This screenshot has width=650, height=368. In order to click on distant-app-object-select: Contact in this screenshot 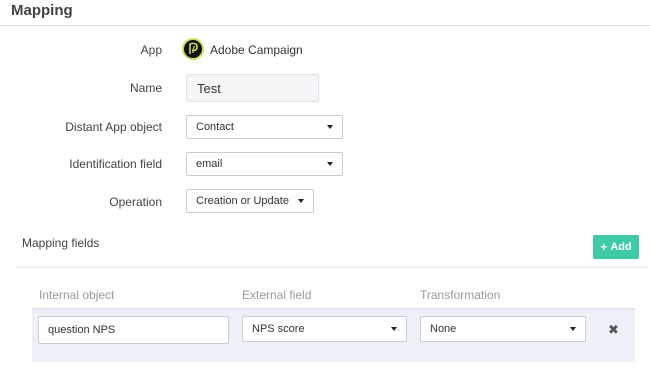, I will do `click(264, 127)`.